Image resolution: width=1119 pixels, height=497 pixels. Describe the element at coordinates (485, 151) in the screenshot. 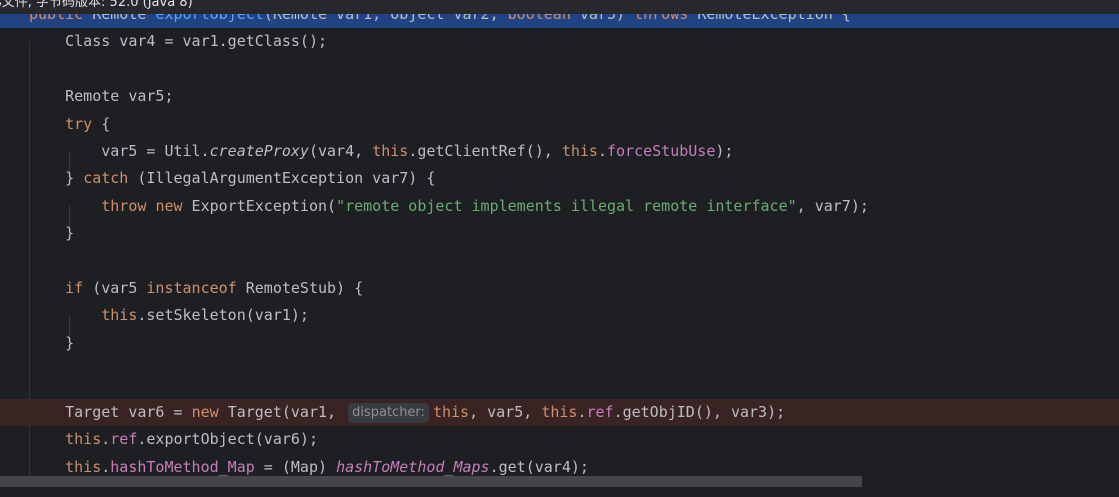

I see `code-token: .getClientRef(),` at that location.